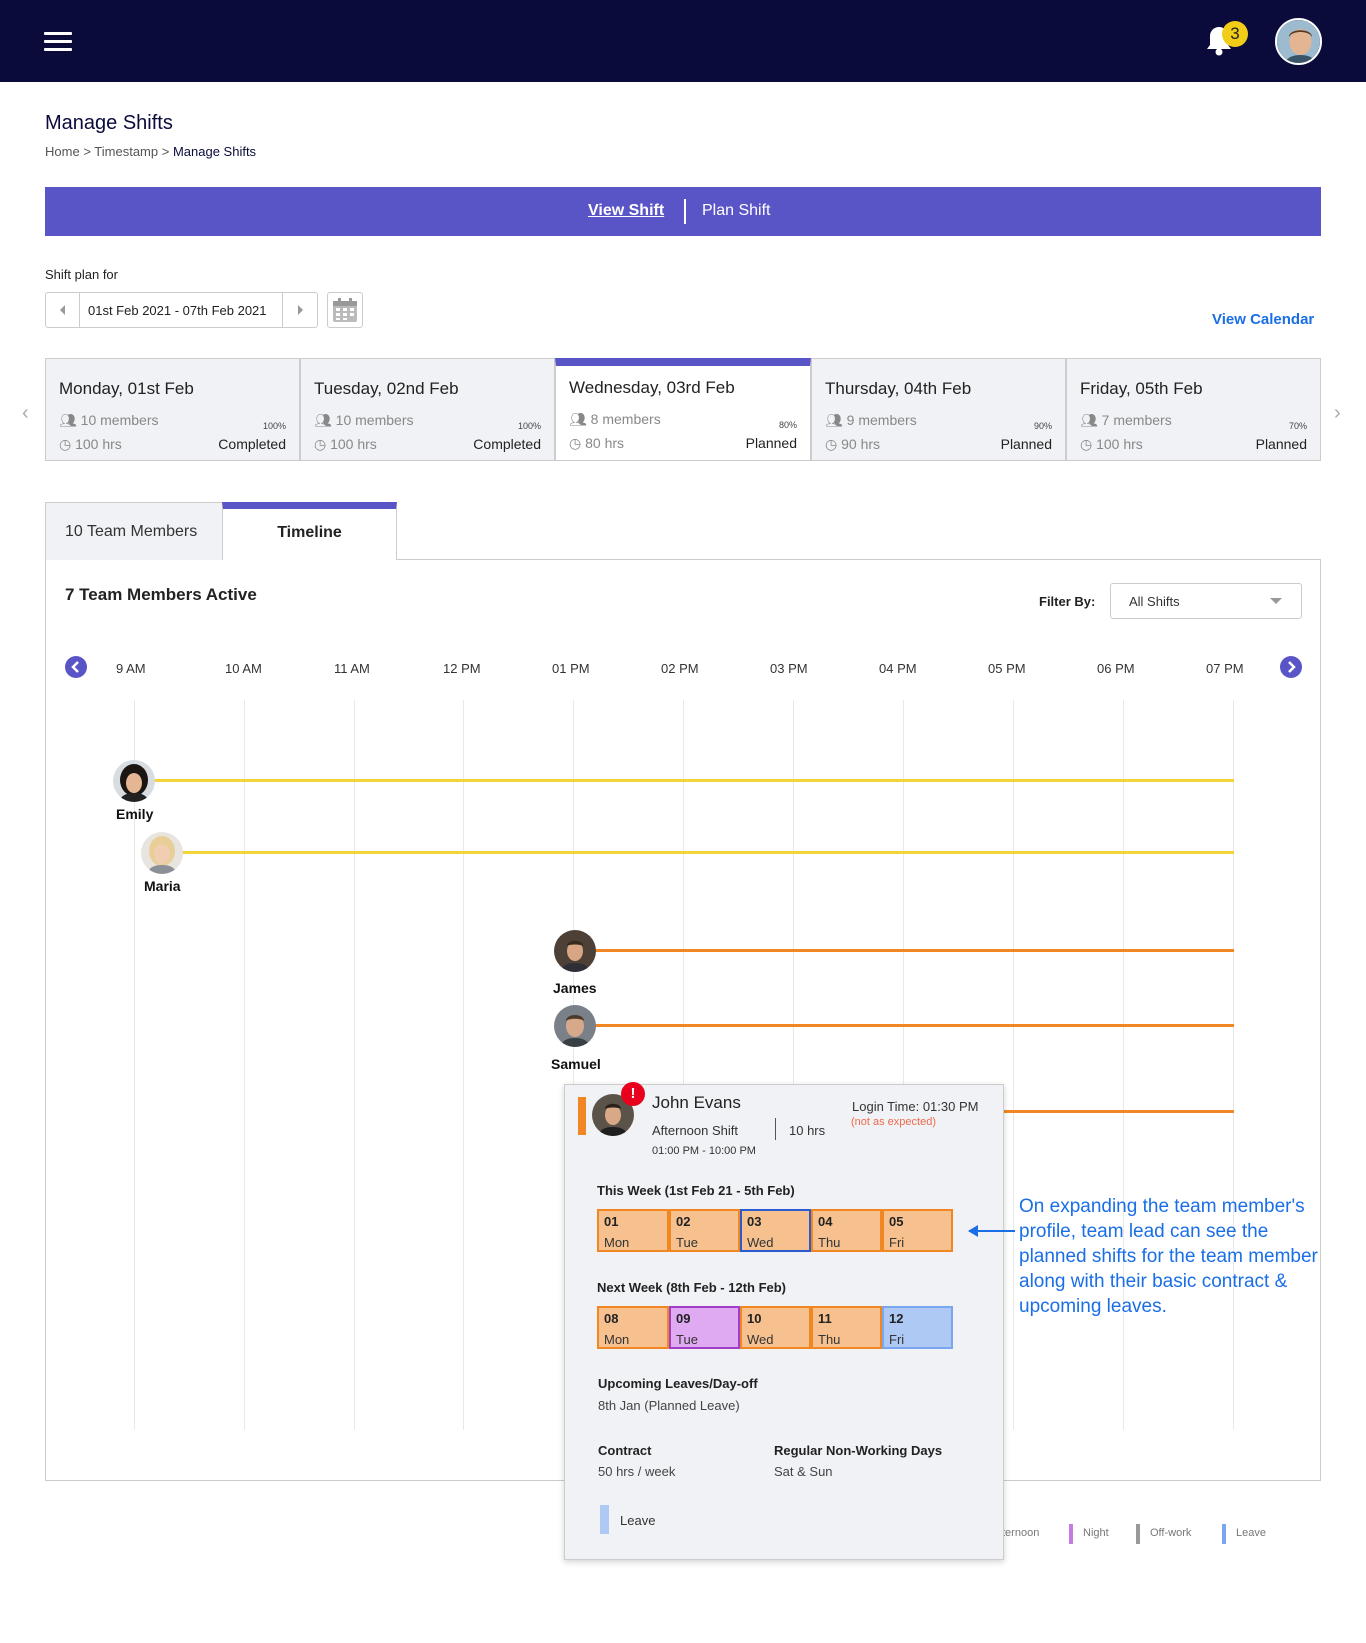  What do you see at coordinates (917, 1327) in the screenshot?
I see `week-day-cell-leave: 12 Fri` at bounding box center [917, 1327].